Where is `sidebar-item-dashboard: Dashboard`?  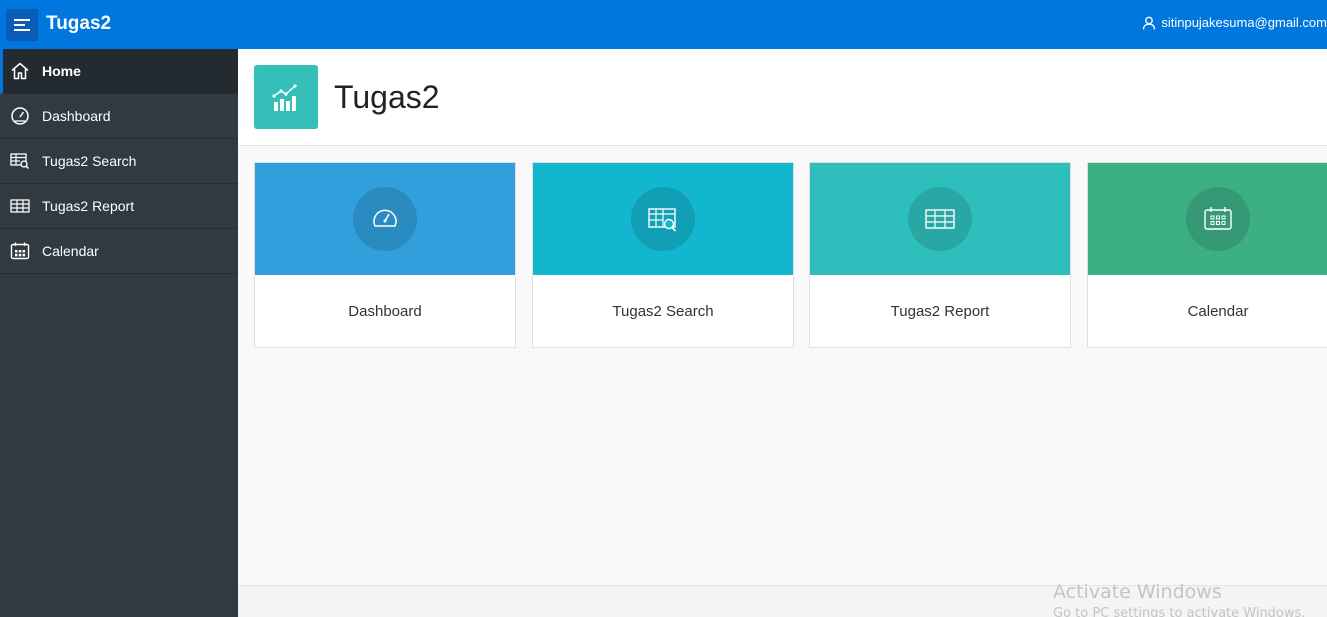 sidebar-item-dashboard: Dashboard is located at coordinates (119, 116).